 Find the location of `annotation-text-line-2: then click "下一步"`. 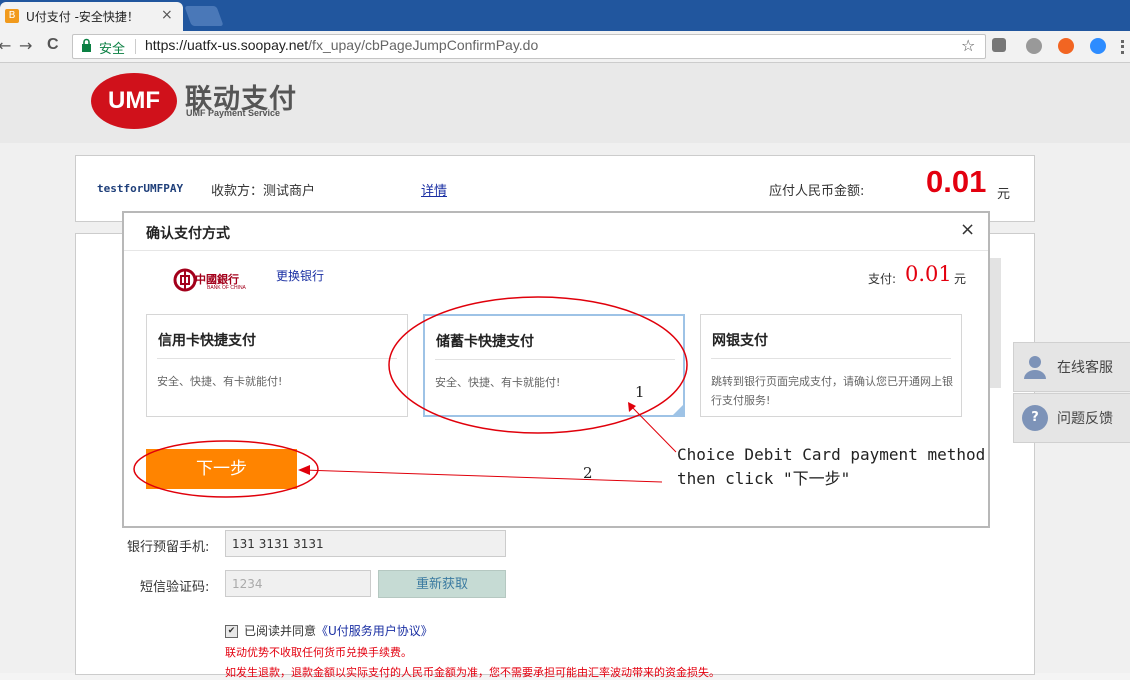

annotation-text-line-2: then click "下一步" is located at coordinates (764, 478).